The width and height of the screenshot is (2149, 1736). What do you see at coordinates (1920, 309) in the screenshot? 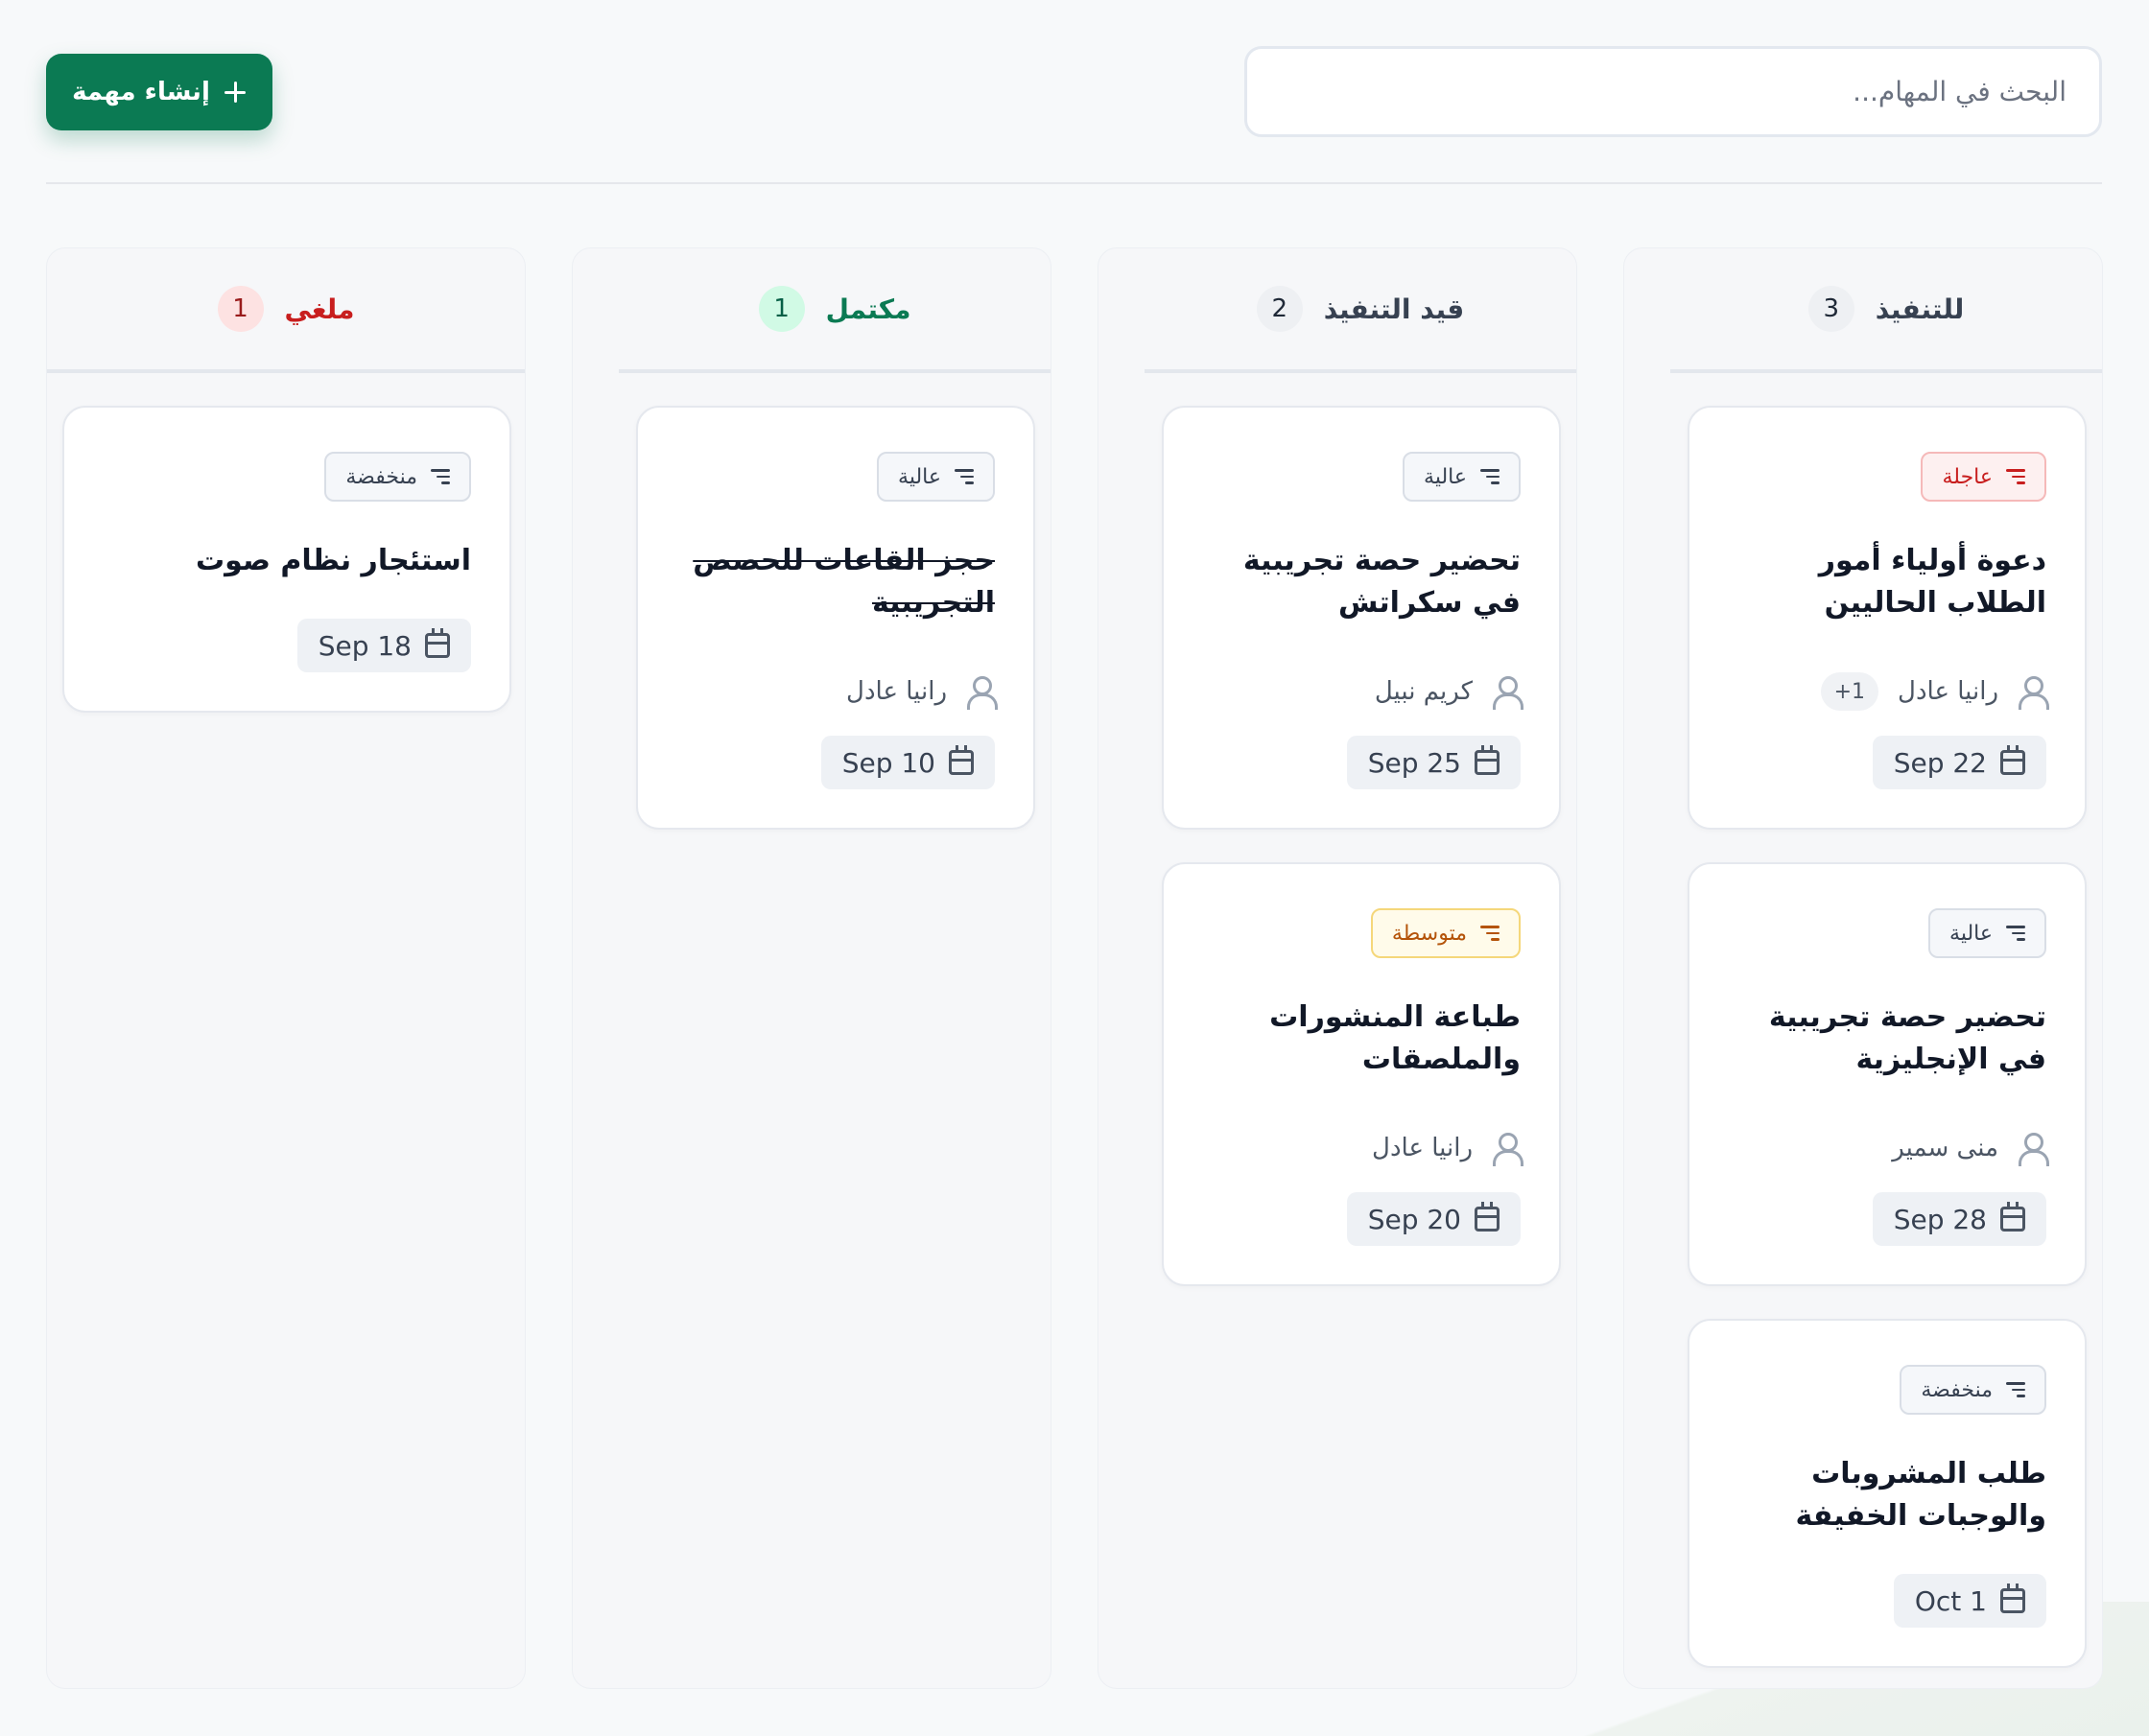
I see `column-title: للتنفيذ` at bounding box center [1920, 309].